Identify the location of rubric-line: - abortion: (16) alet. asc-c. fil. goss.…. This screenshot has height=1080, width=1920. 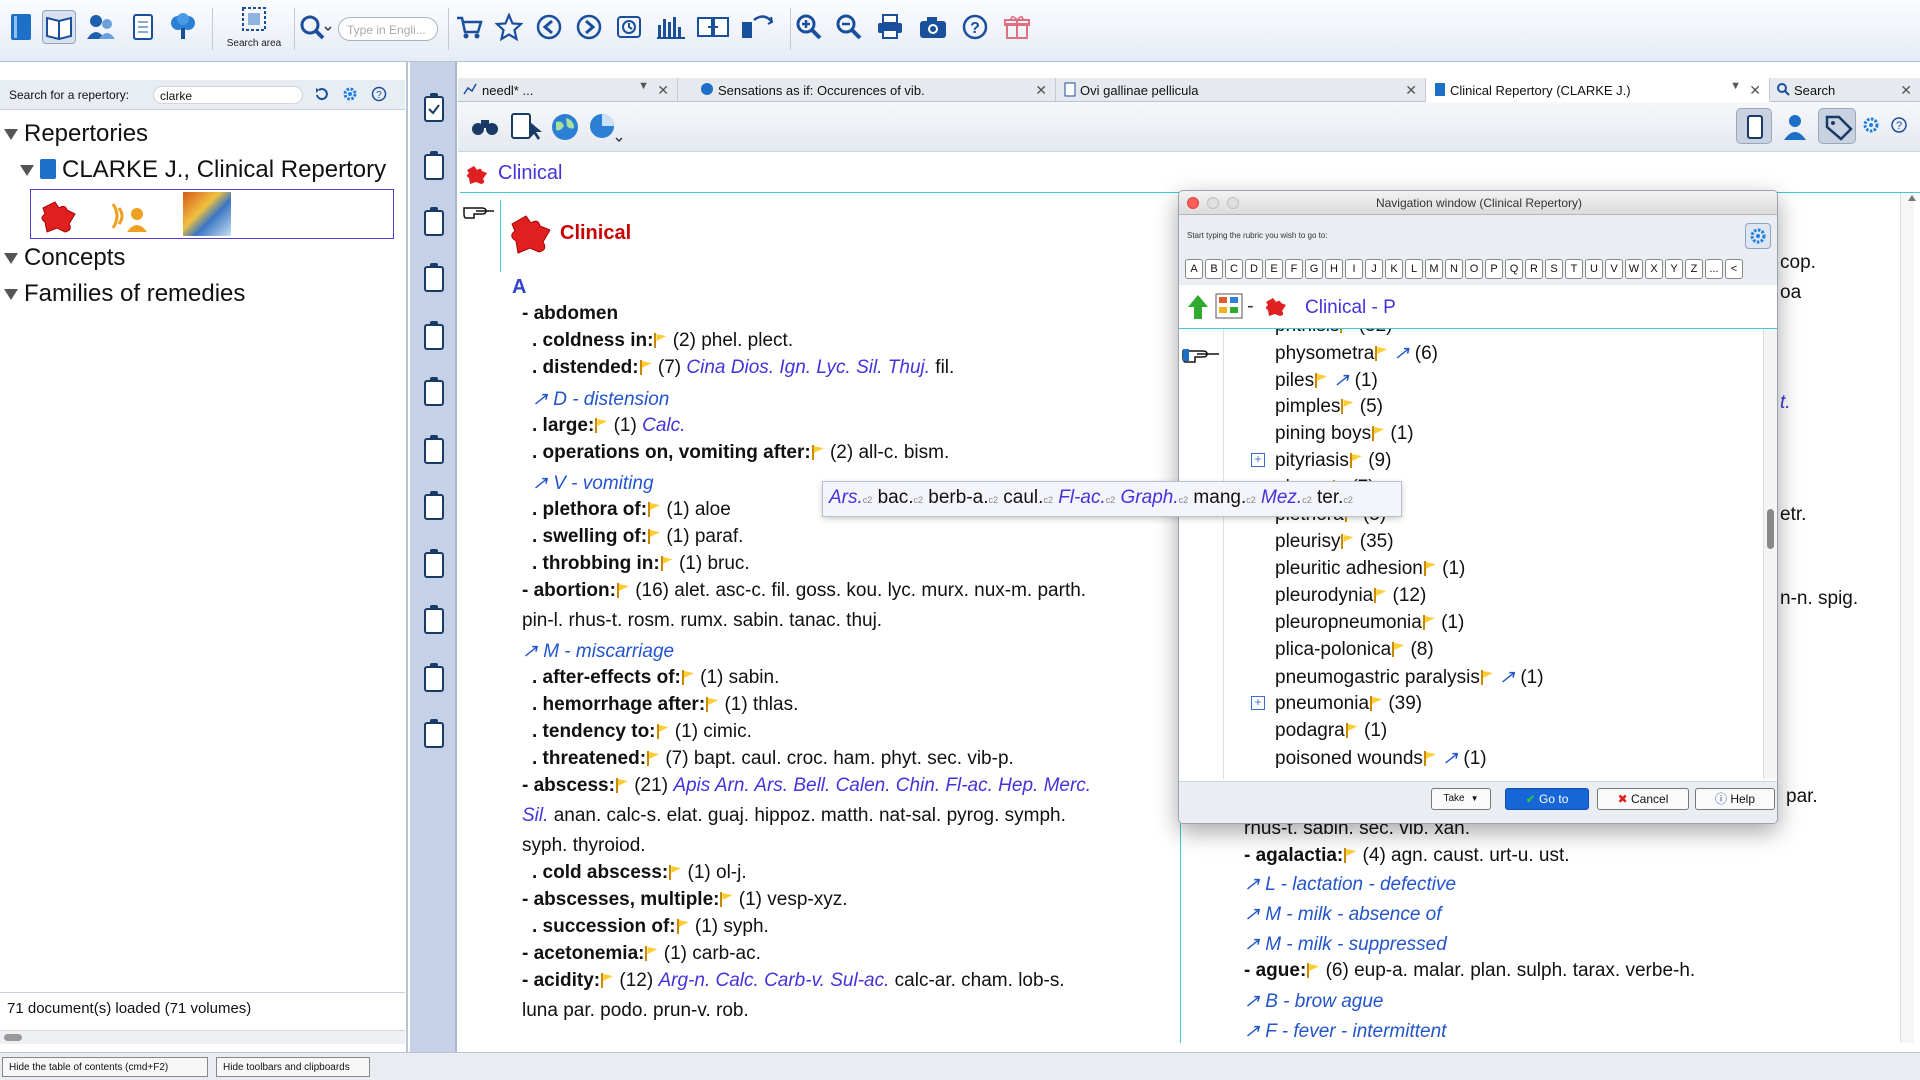
(804, 591).